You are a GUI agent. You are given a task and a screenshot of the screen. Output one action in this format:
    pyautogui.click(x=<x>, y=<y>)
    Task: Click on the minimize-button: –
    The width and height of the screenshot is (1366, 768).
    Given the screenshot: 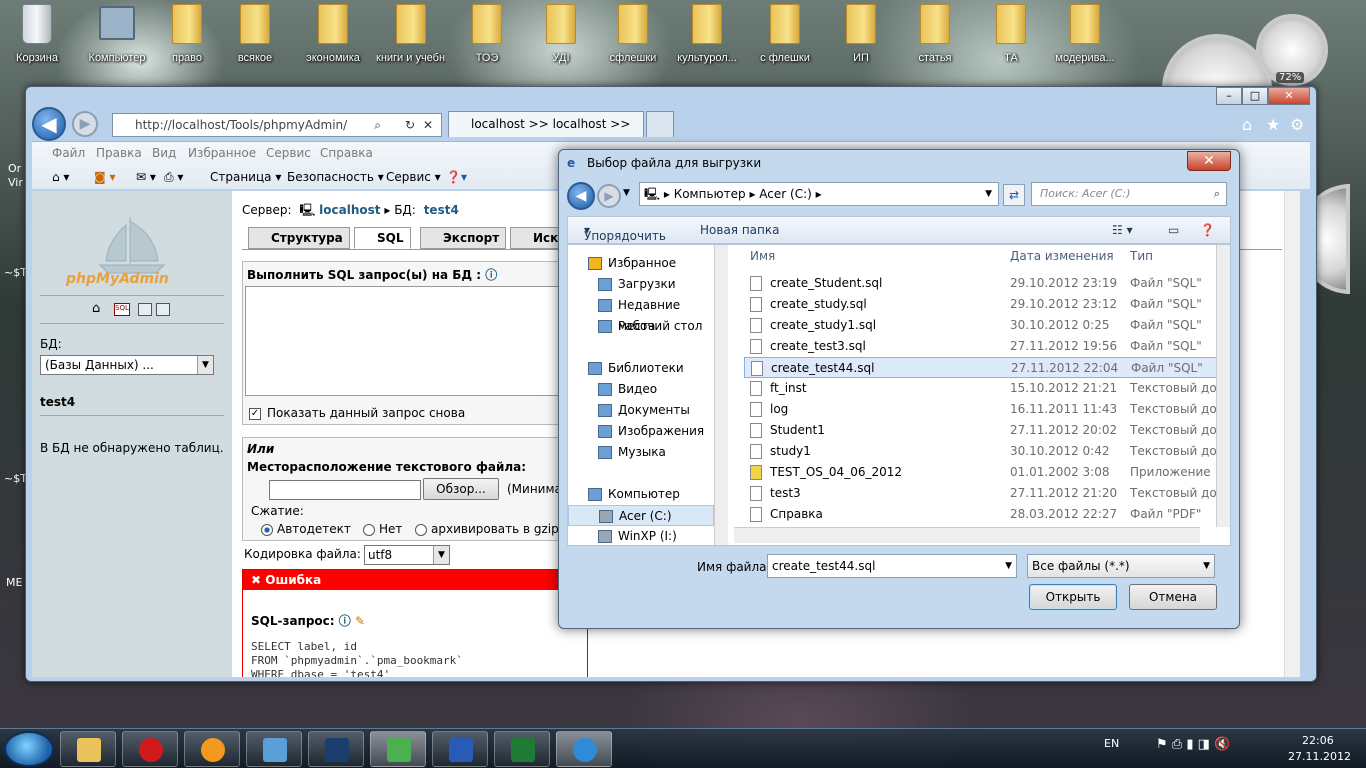 What is the action you would take?
    pyautogui.click(x=1229, y=96)
    